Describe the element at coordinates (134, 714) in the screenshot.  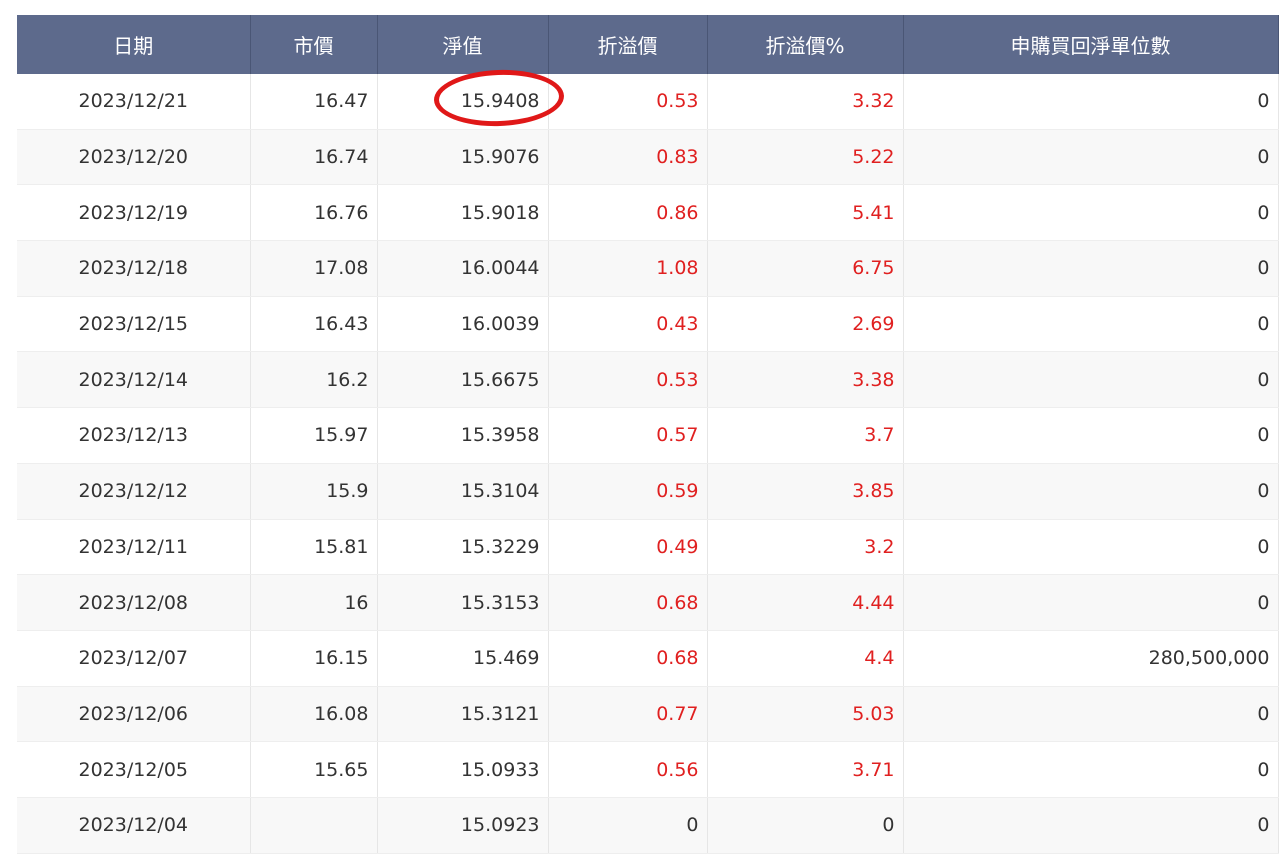
I see `cell-date: 2023/12/06` at that location.